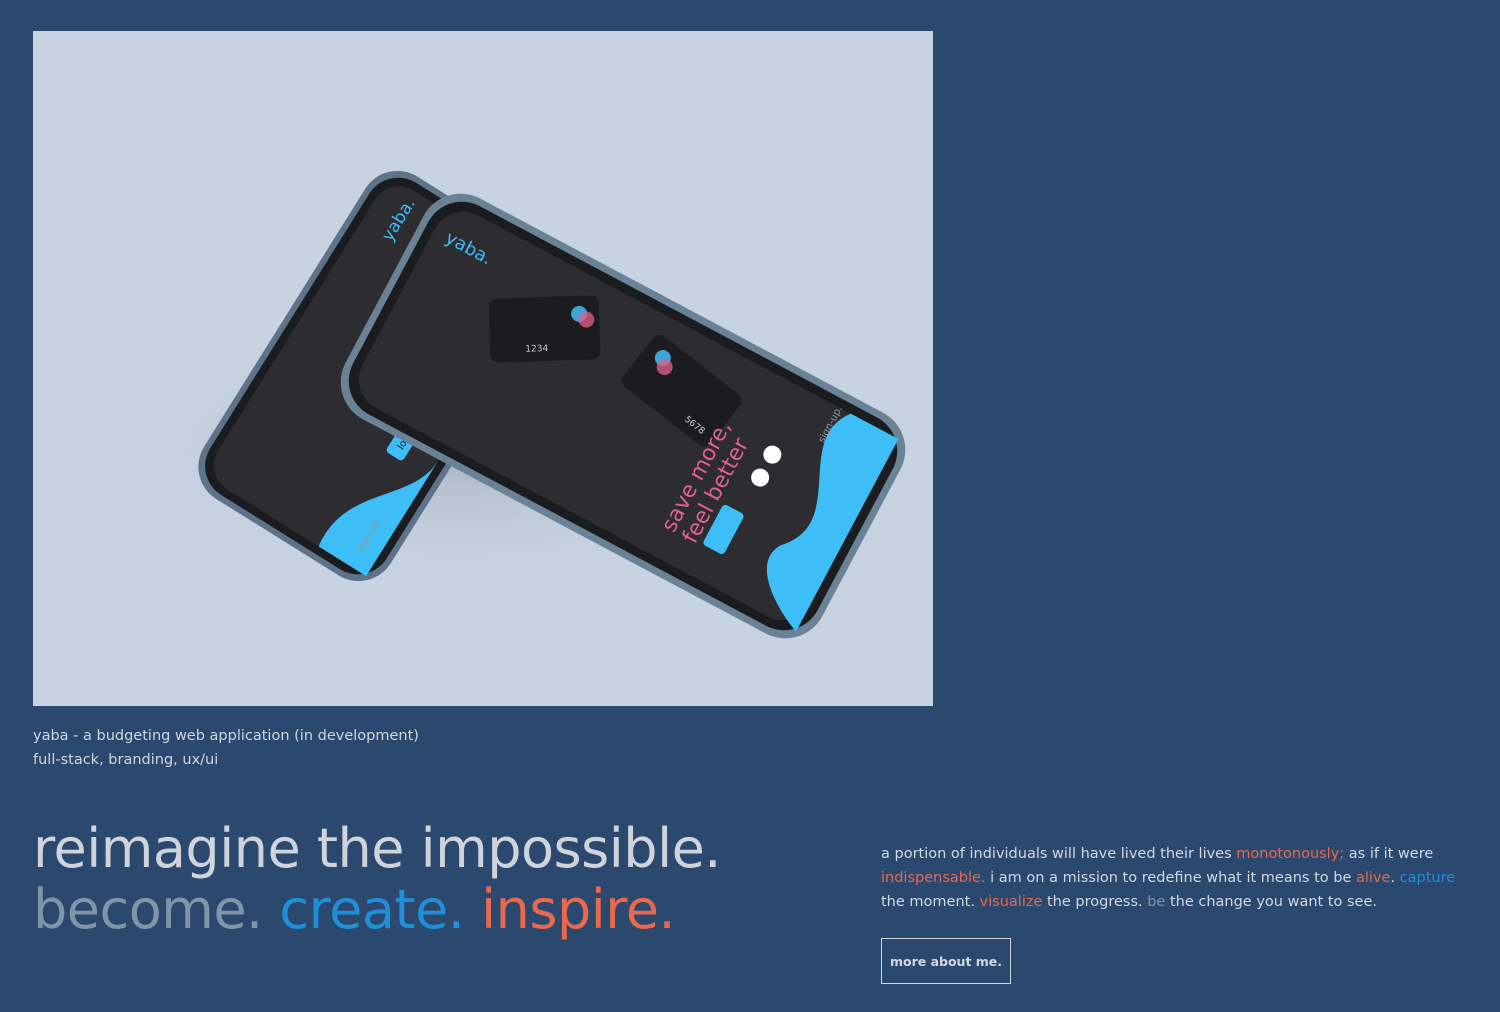 This screenshot has width=1500, height=1012. I want to click on headline-line-1: reimagine the impossible., so click(377, 848).